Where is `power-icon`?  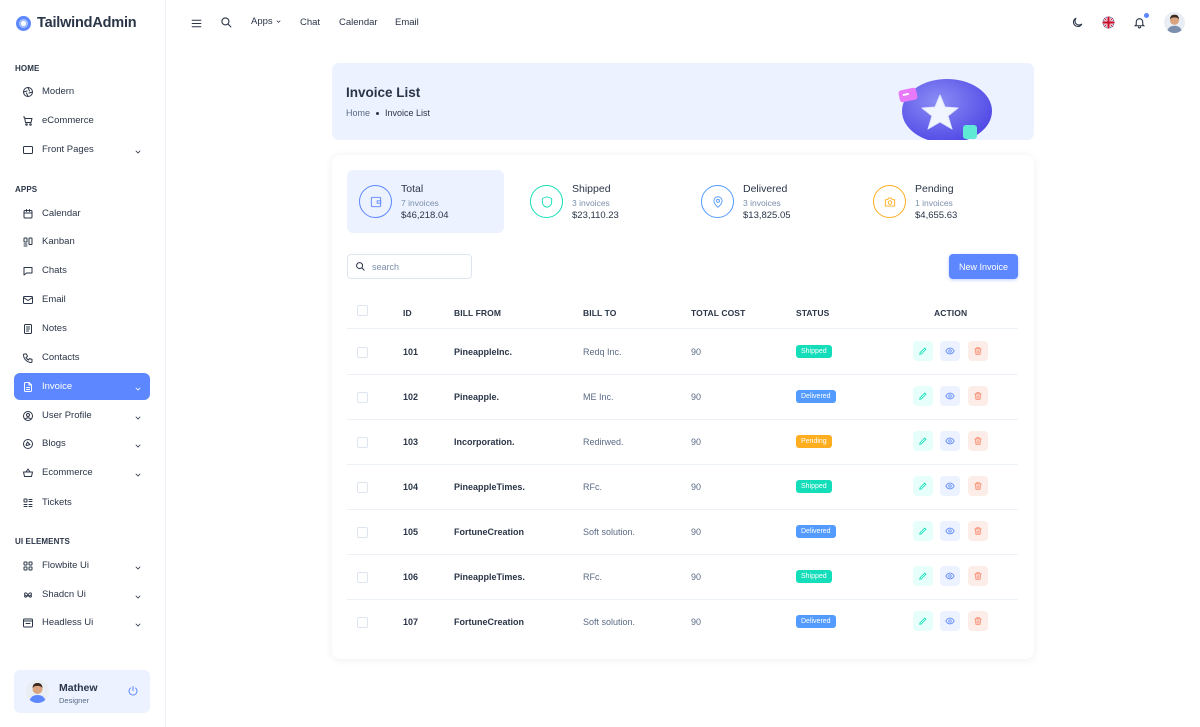
power-icon is located at coordinates (133, 691).